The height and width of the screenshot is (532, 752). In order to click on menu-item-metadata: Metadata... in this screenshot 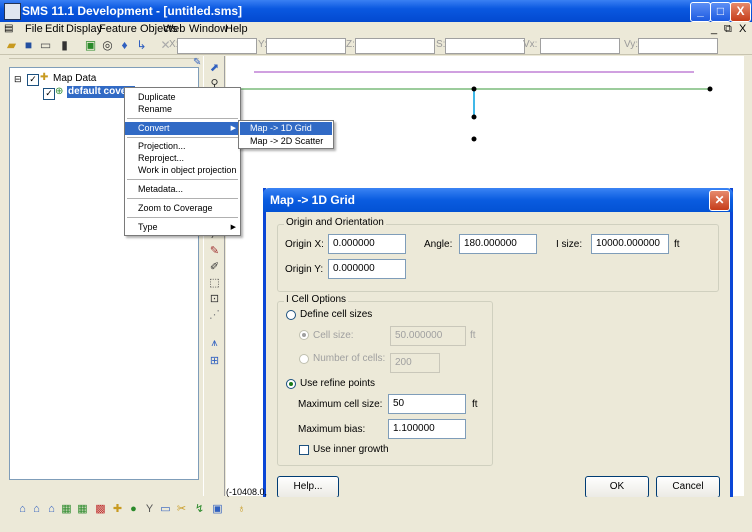, I will do `click(182, 189)`.